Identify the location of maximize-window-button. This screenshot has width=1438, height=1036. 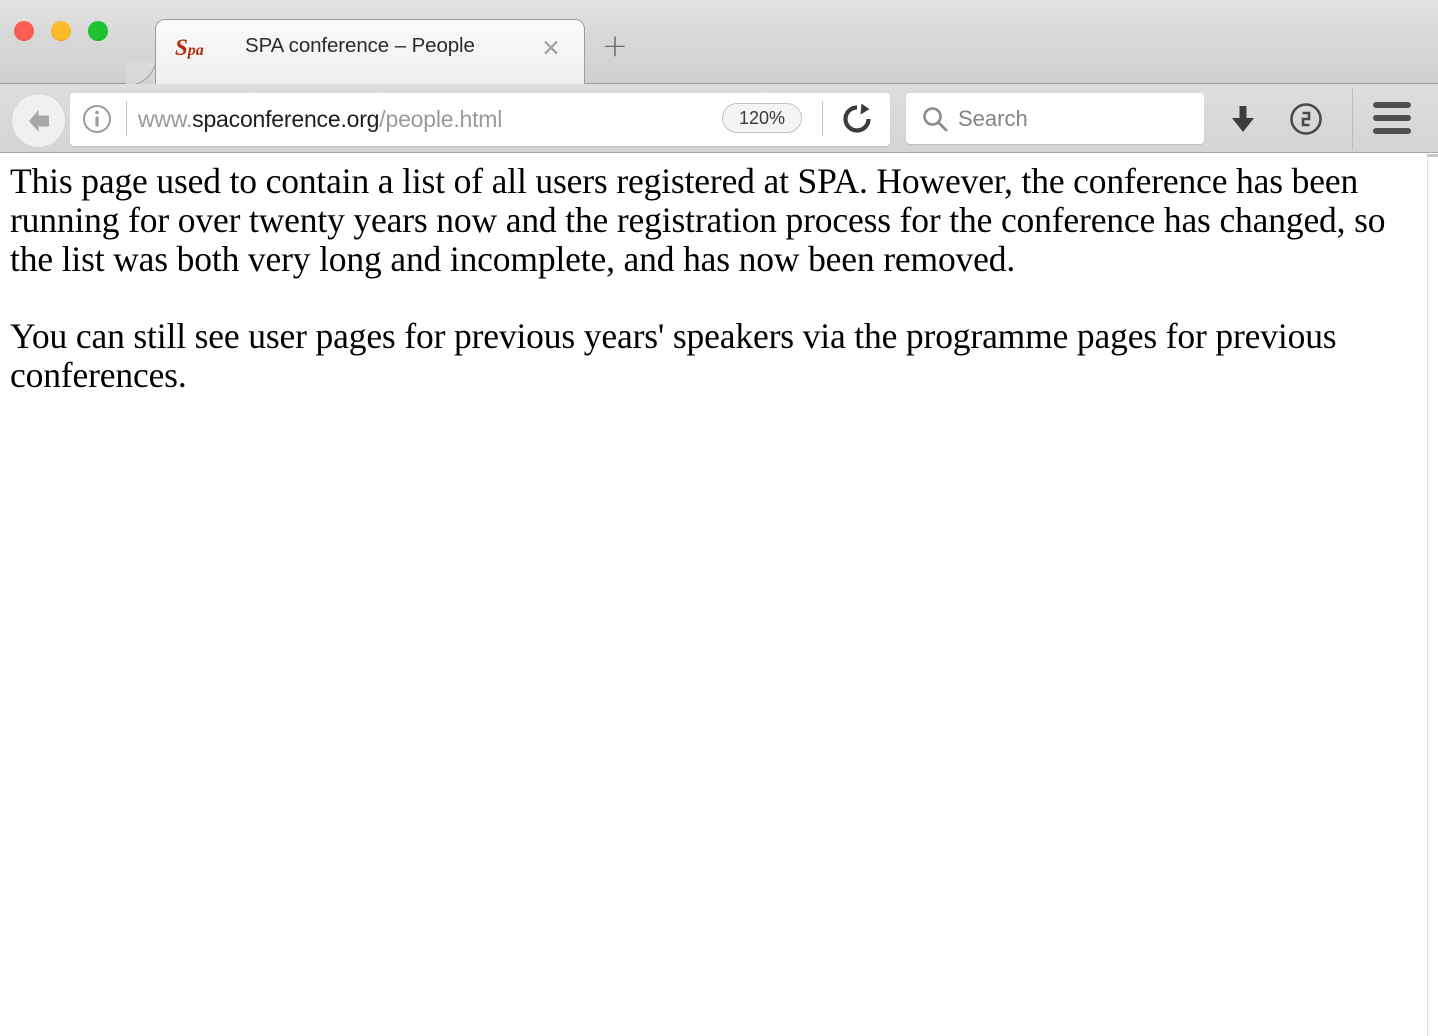
(98, 31).